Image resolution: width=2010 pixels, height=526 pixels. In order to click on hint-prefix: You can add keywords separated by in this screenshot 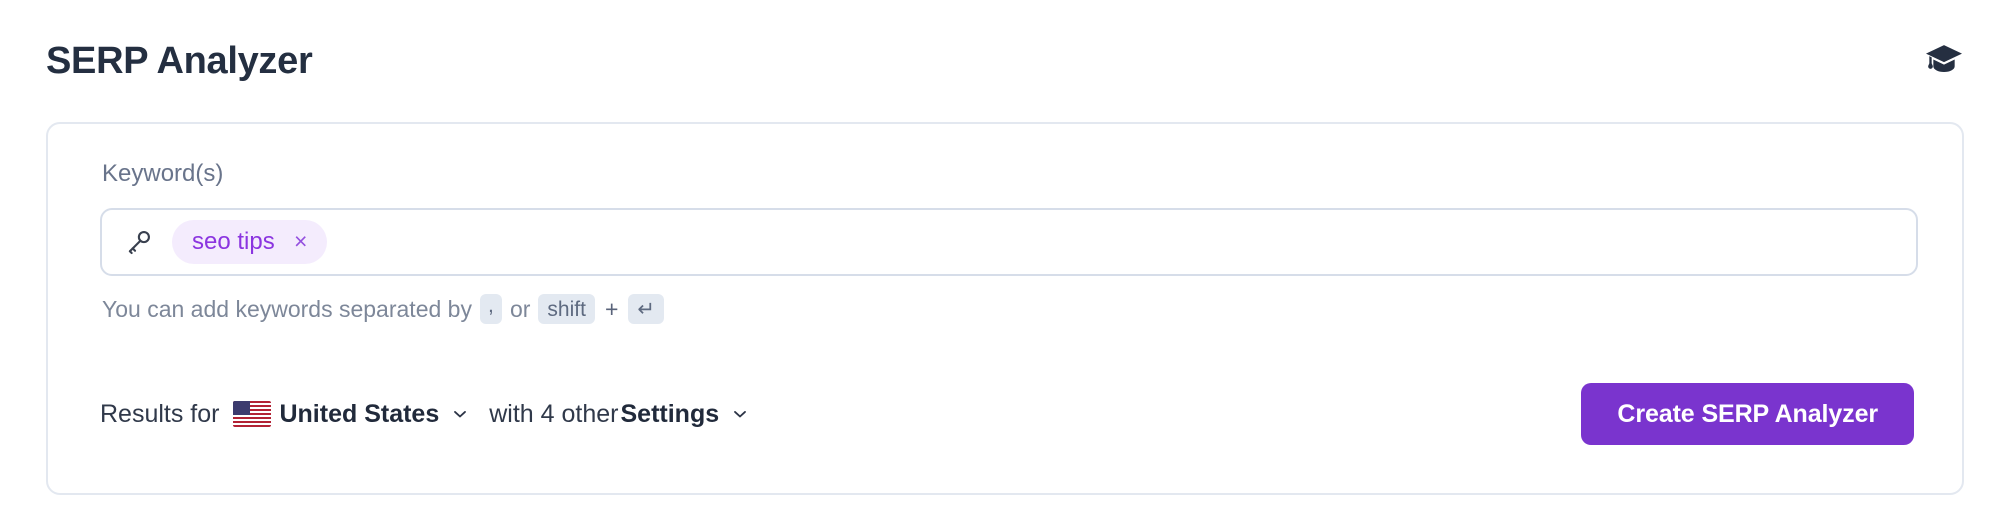, I will do `click(287, 308)`.